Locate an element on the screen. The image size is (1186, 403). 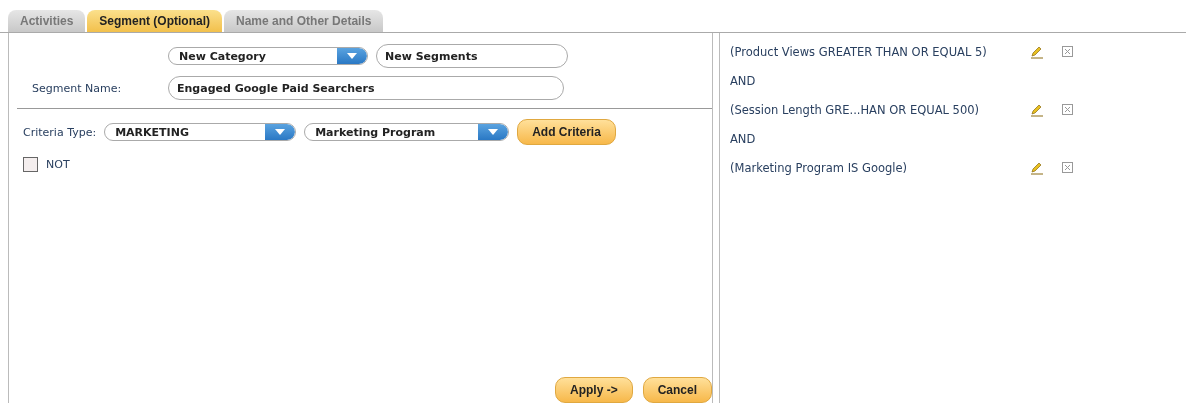
tab: Segment (Optional) is located at coordinates (155, 21).